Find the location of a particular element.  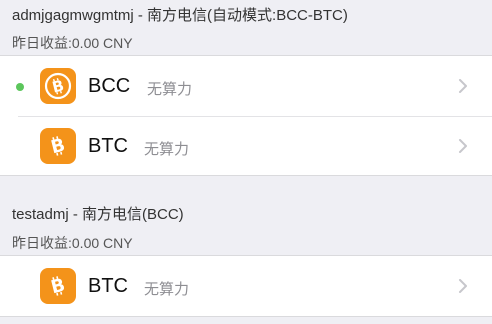

worker-group-title: admjgagmwgmtmj - 南方电信(自动模式:BCC-BTC) is located at coordinates (180, 15).